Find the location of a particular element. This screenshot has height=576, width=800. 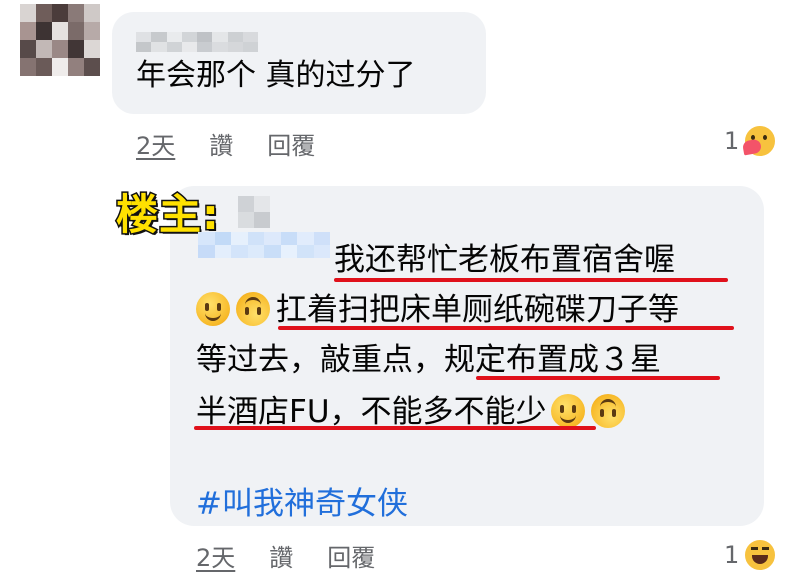

reply-text-segment: 半酒店FU，不能多不能少 is located at coordinates (371, 412).